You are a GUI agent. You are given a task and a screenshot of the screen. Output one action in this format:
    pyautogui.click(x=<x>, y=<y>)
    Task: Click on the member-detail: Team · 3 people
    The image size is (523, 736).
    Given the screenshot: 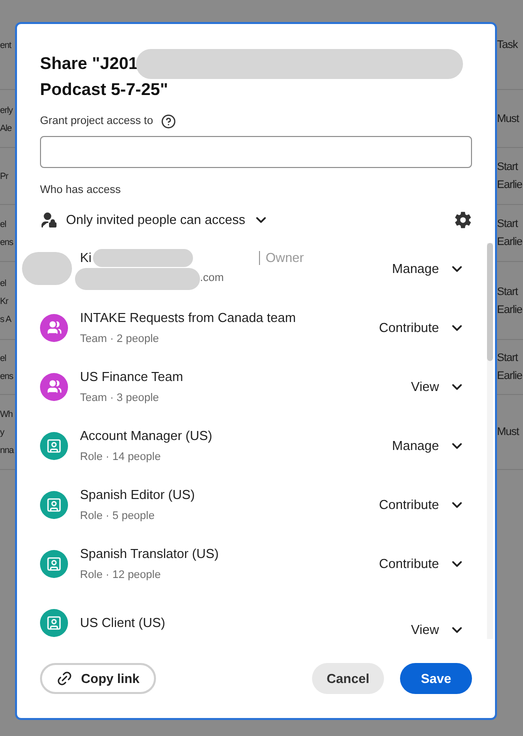 What is the action you would take?
    pyautogui.click(x=120, y=398)
    